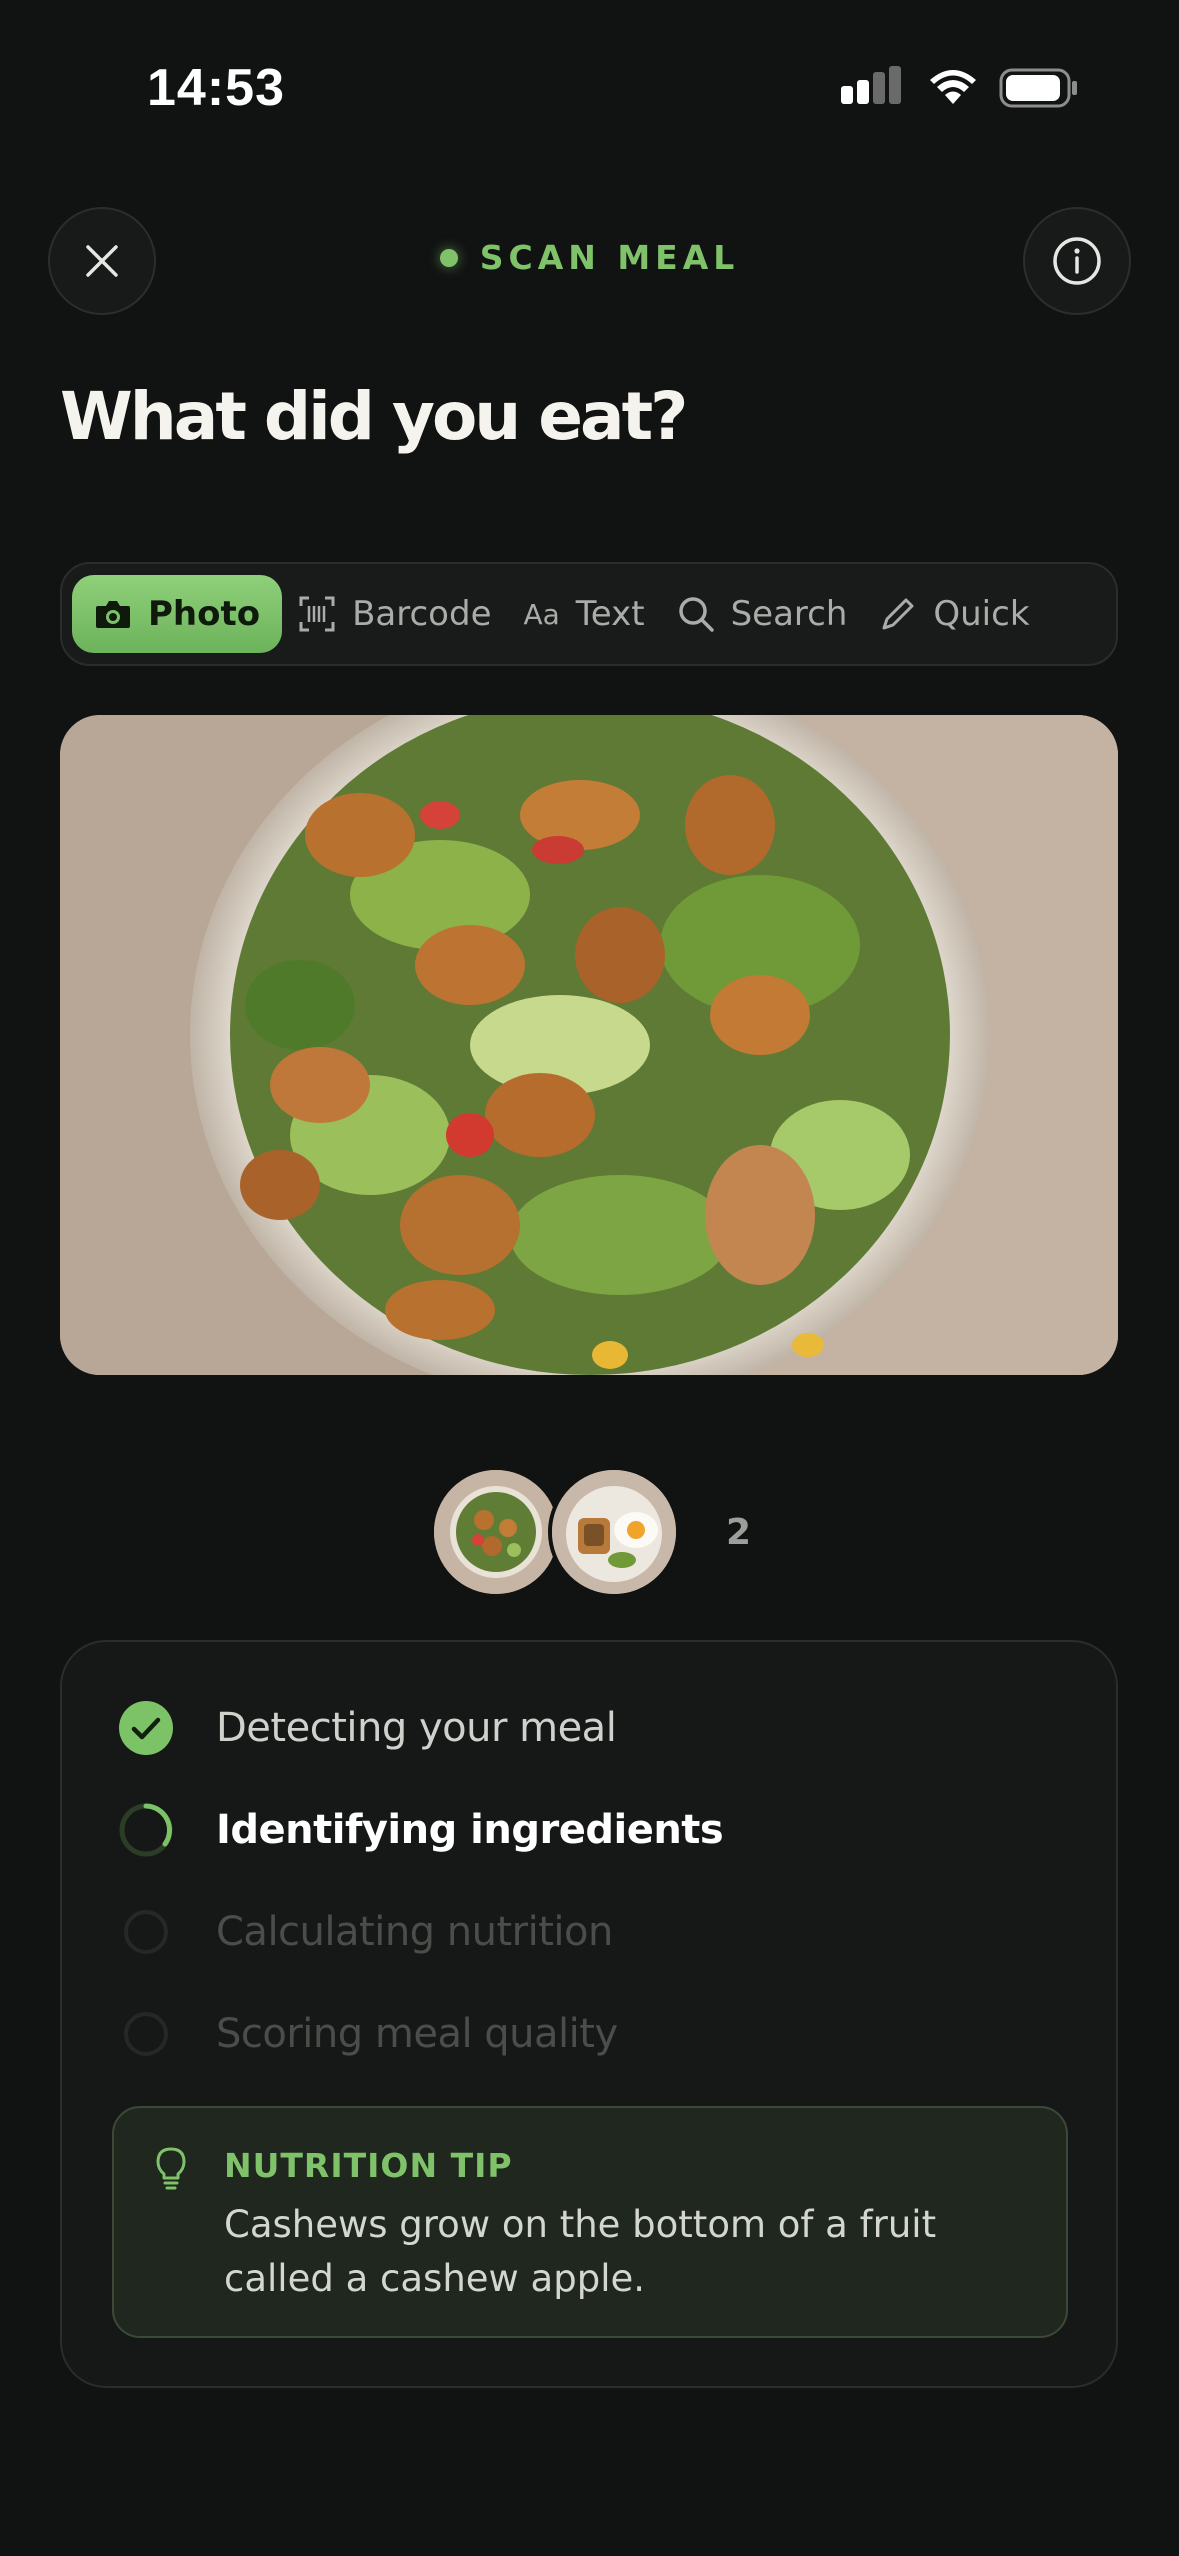 This screenshot has width=1179, height=2556. I want to click on thumbnail-toast-plate, so click(614, 1532).